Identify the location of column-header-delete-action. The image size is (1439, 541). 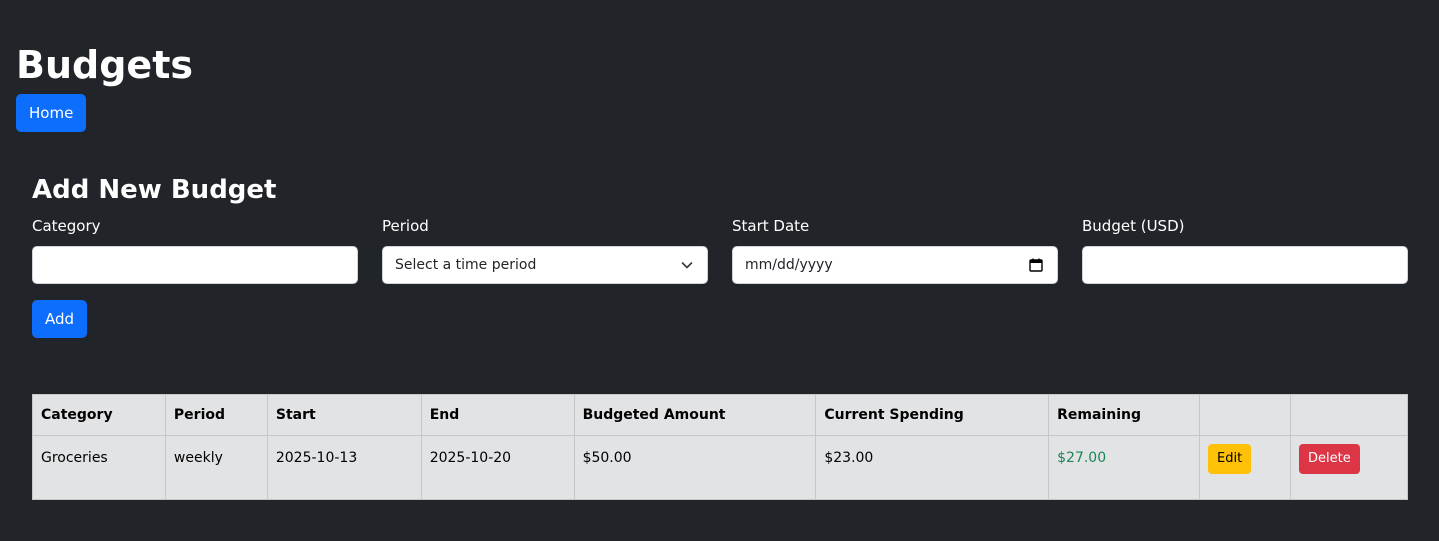
(1349, 415).